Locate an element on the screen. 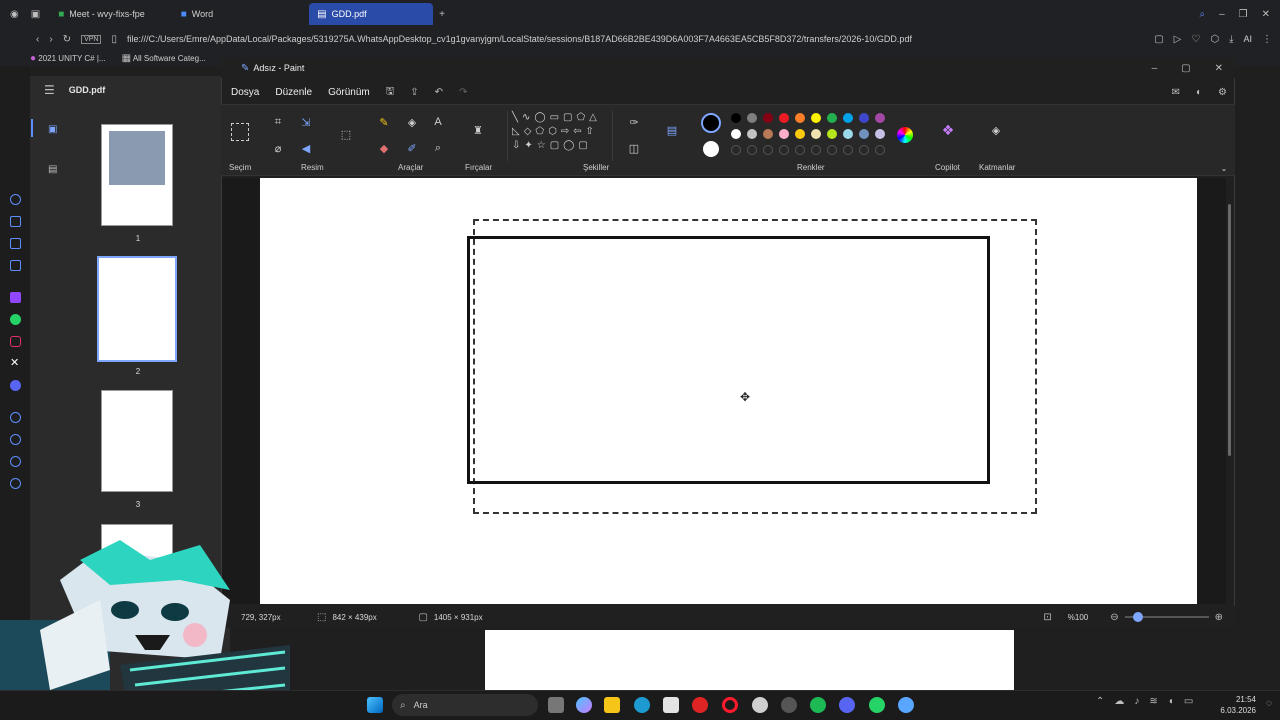  store-icon is located at coordinates (671, 705).